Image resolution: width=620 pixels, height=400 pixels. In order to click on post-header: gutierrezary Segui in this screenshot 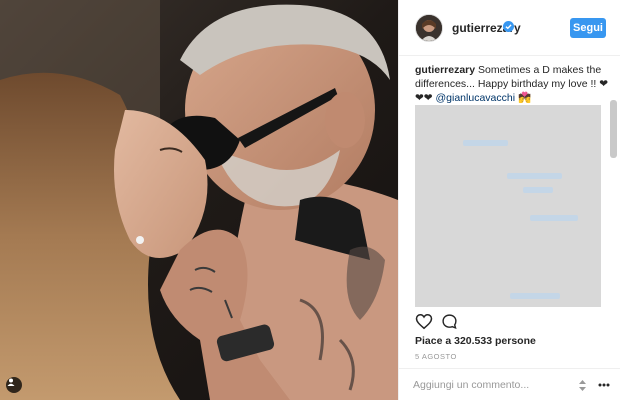, I will do `click(509, 28)`.